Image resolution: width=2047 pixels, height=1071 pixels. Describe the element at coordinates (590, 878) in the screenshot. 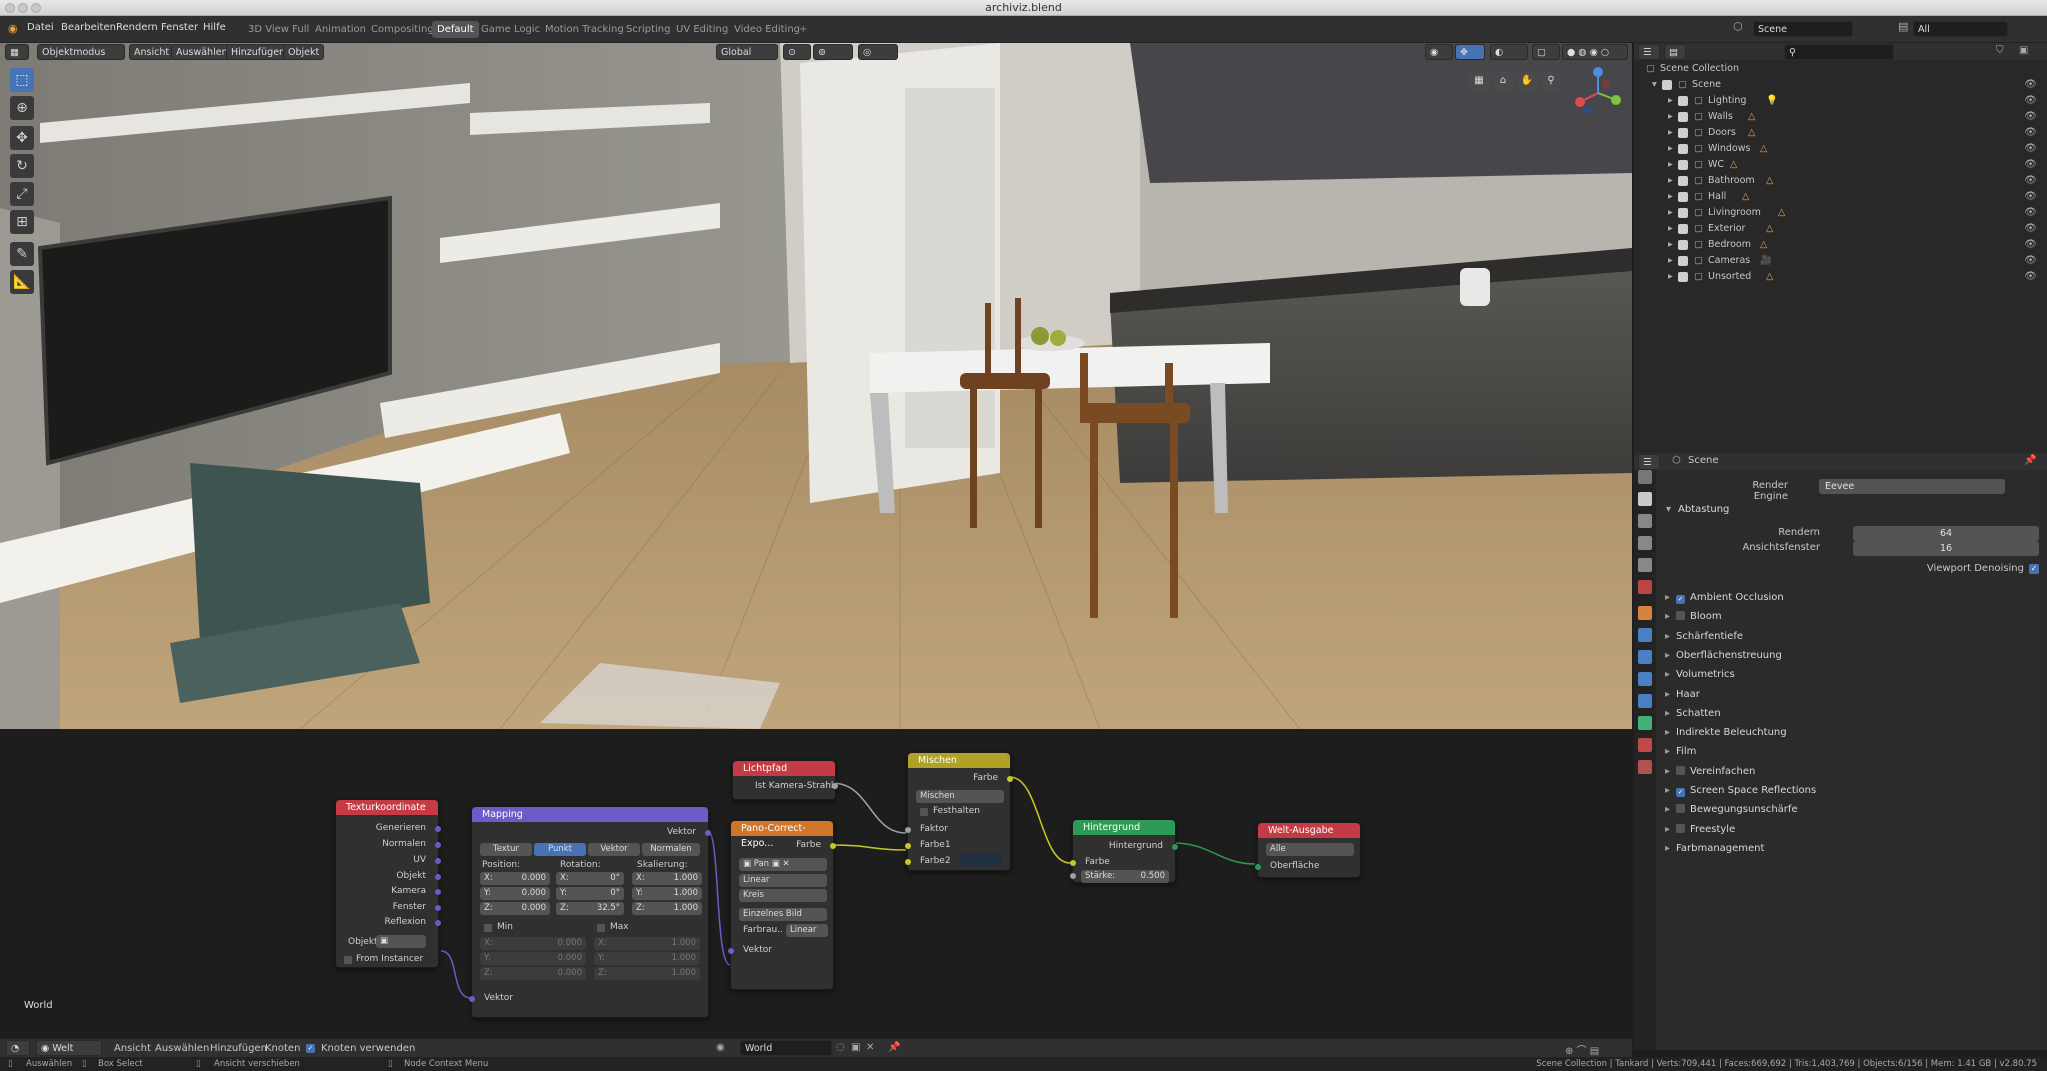

I see `rotation-x-field: X: 0°` at that location.